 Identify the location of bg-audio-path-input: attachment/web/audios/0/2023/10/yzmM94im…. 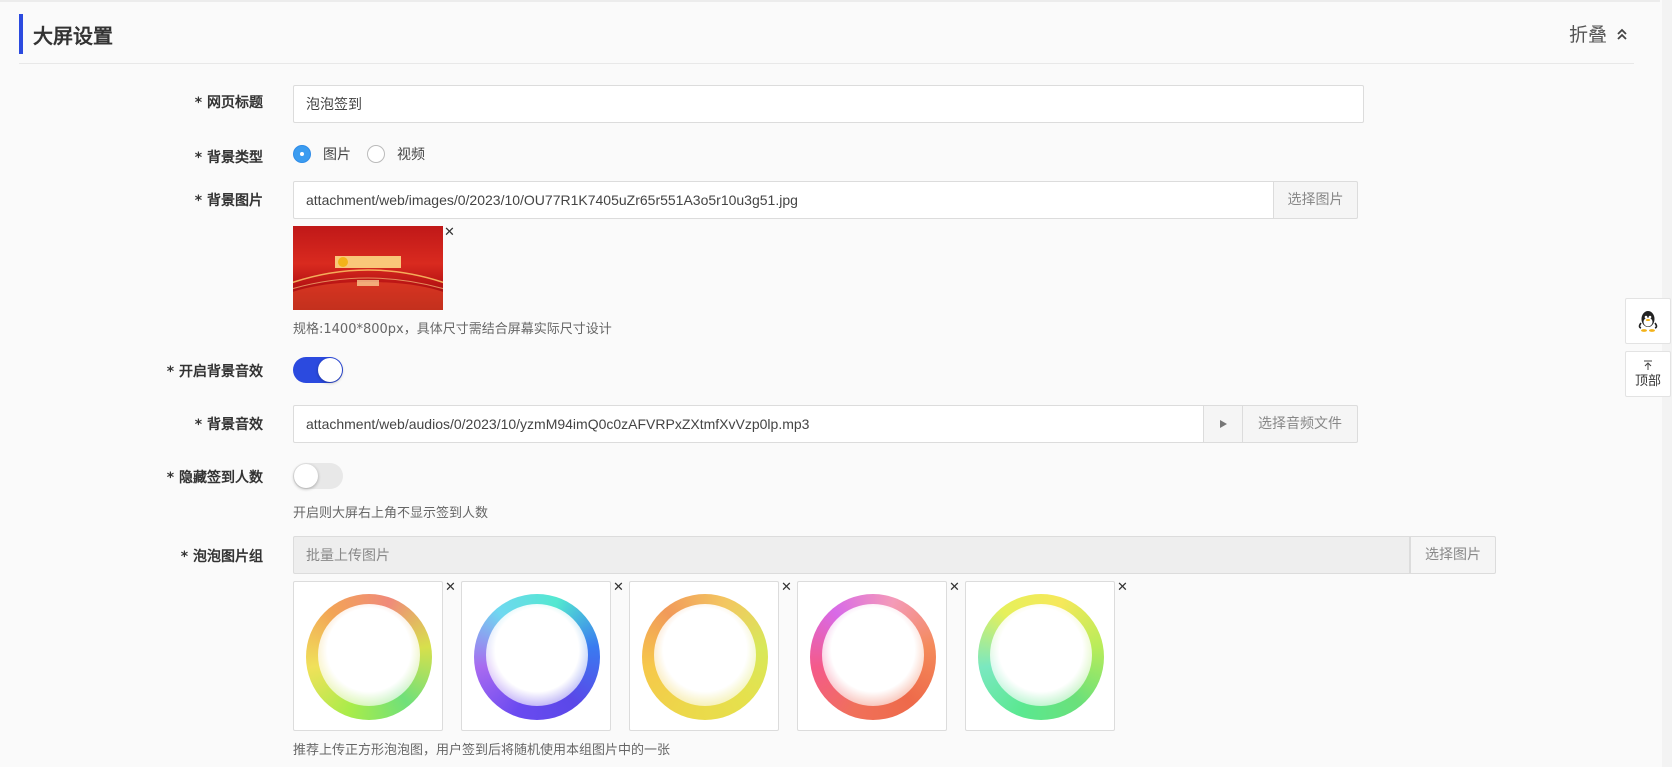
(748, 424).